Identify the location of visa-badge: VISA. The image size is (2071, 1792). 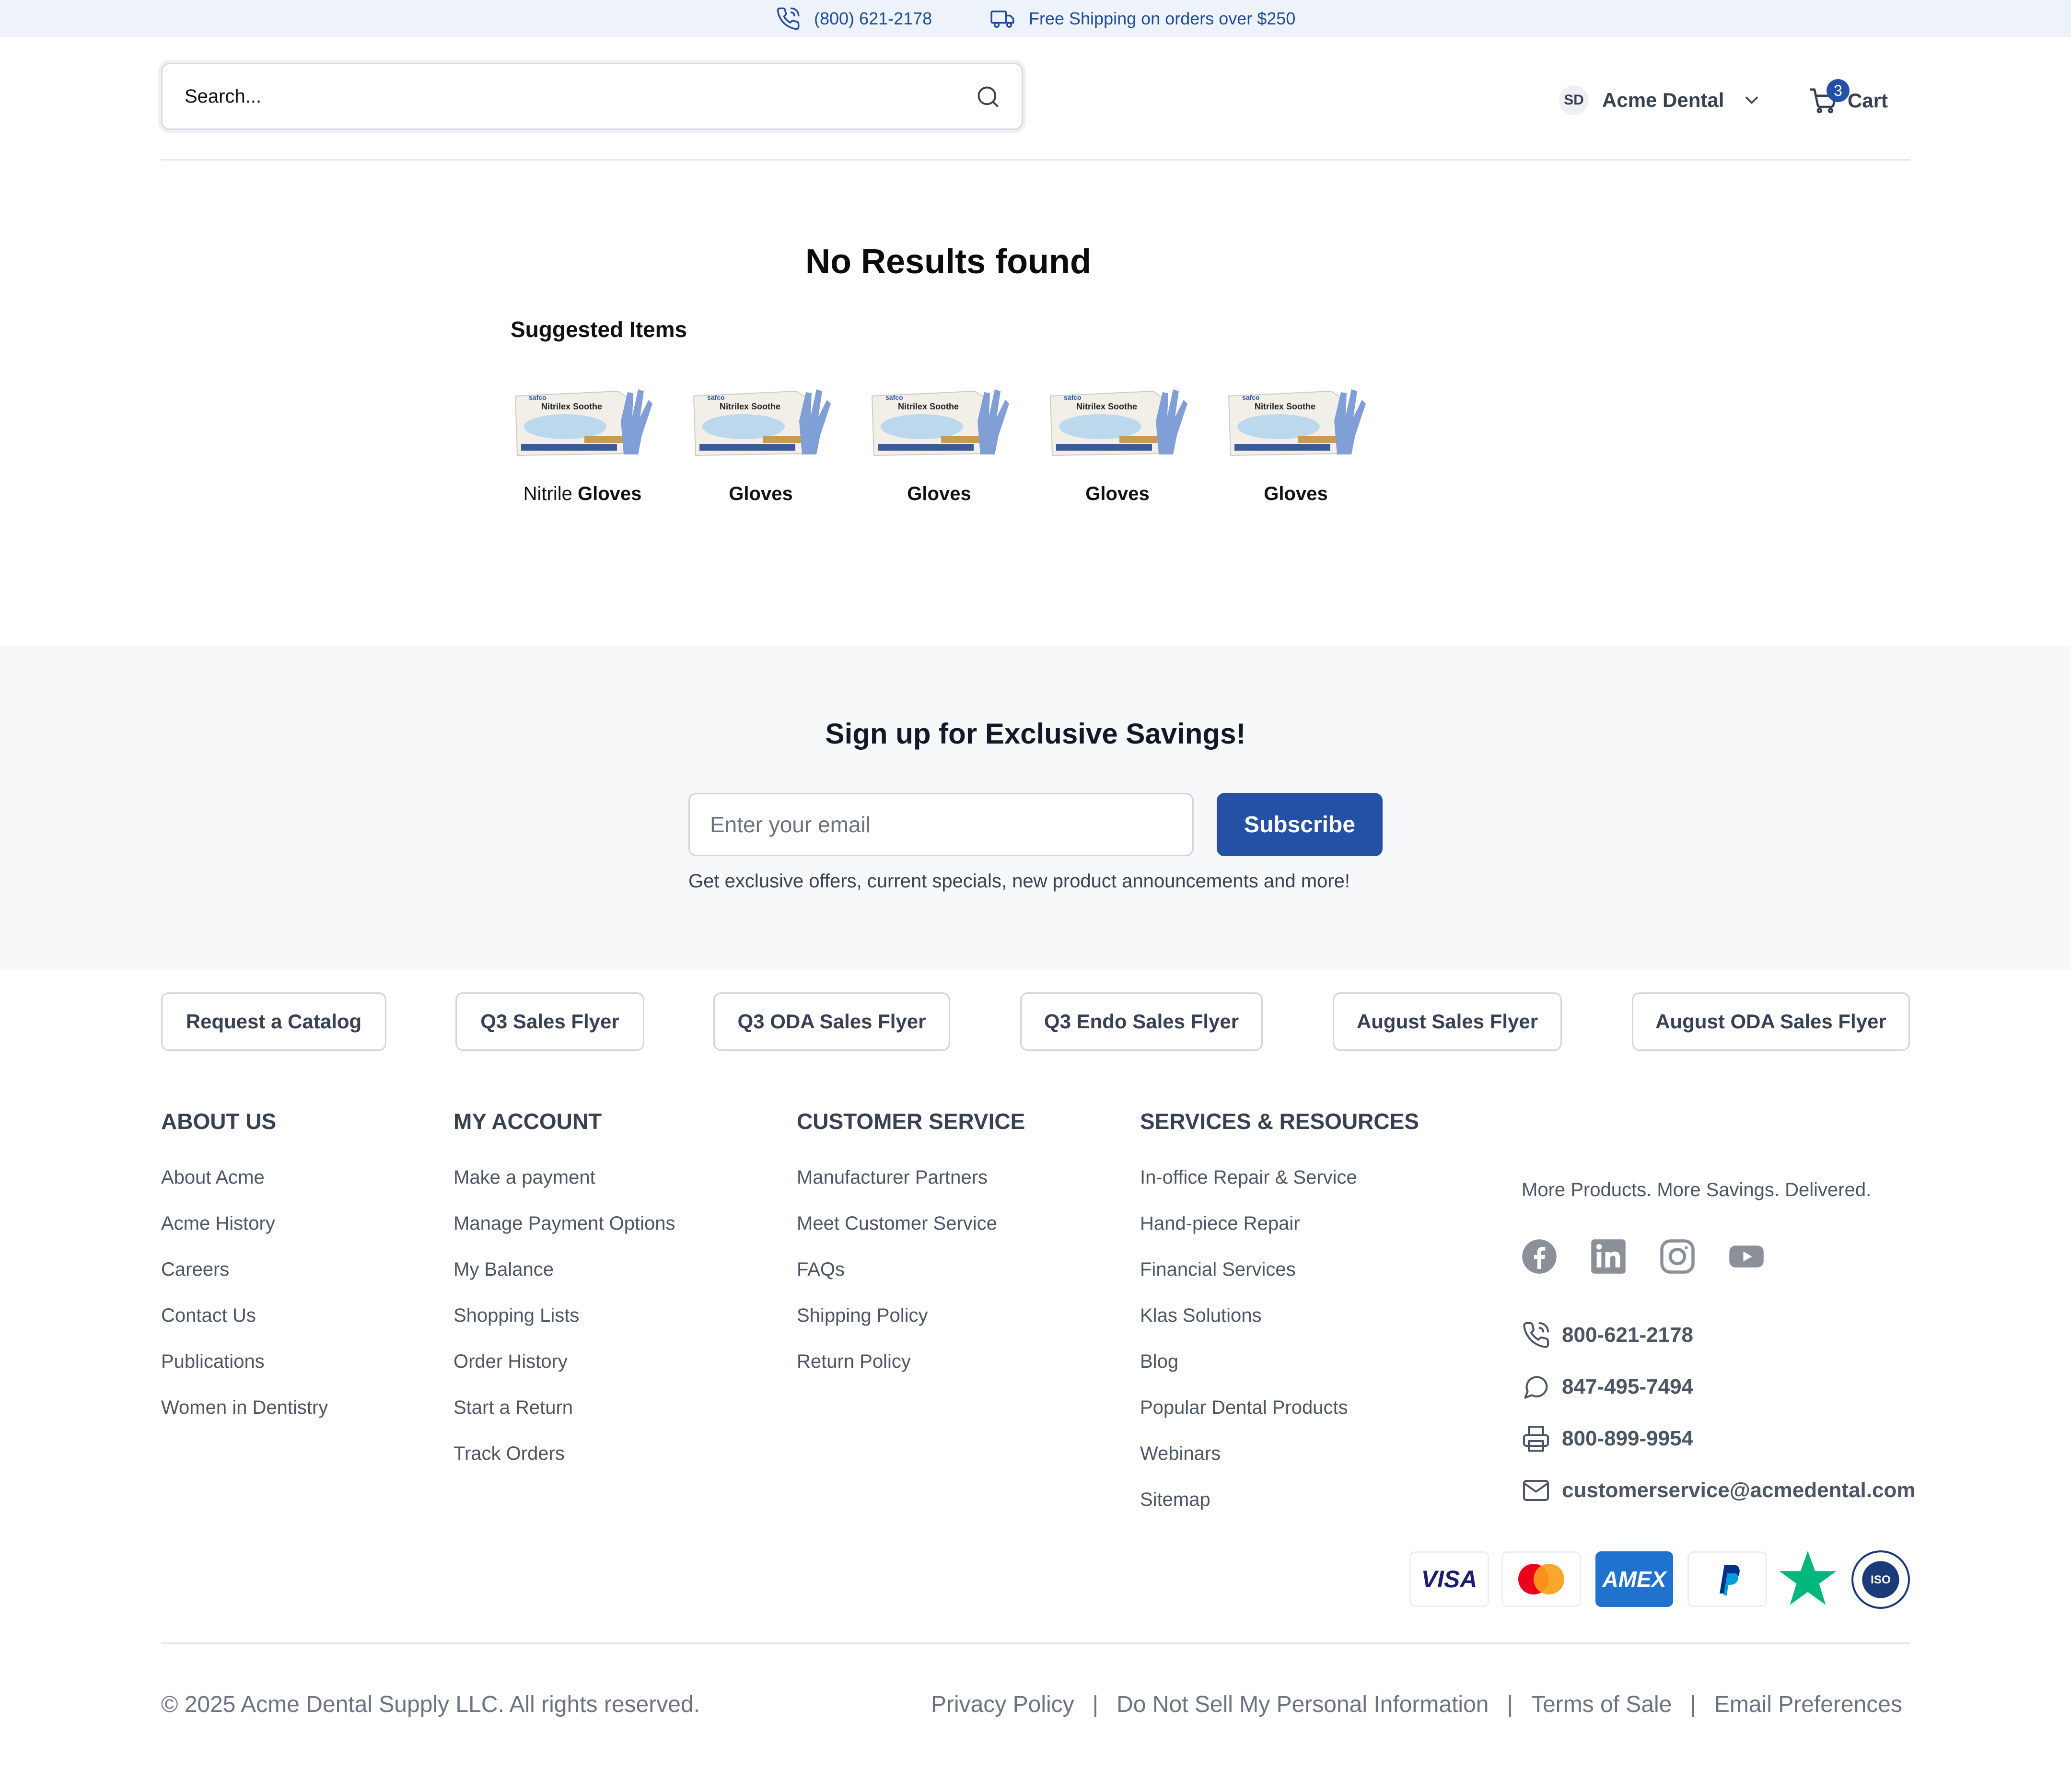
(1449, 1579).